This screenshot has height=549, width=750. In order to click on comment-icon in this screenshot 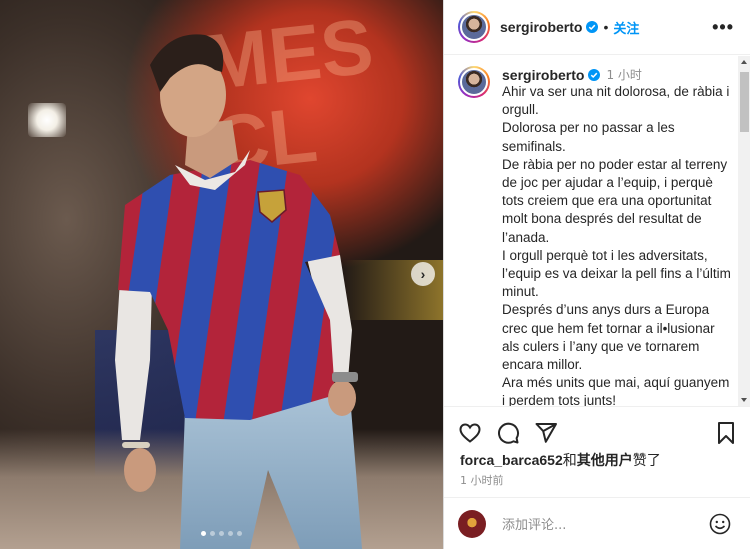, I will do `click(508, 433)`.